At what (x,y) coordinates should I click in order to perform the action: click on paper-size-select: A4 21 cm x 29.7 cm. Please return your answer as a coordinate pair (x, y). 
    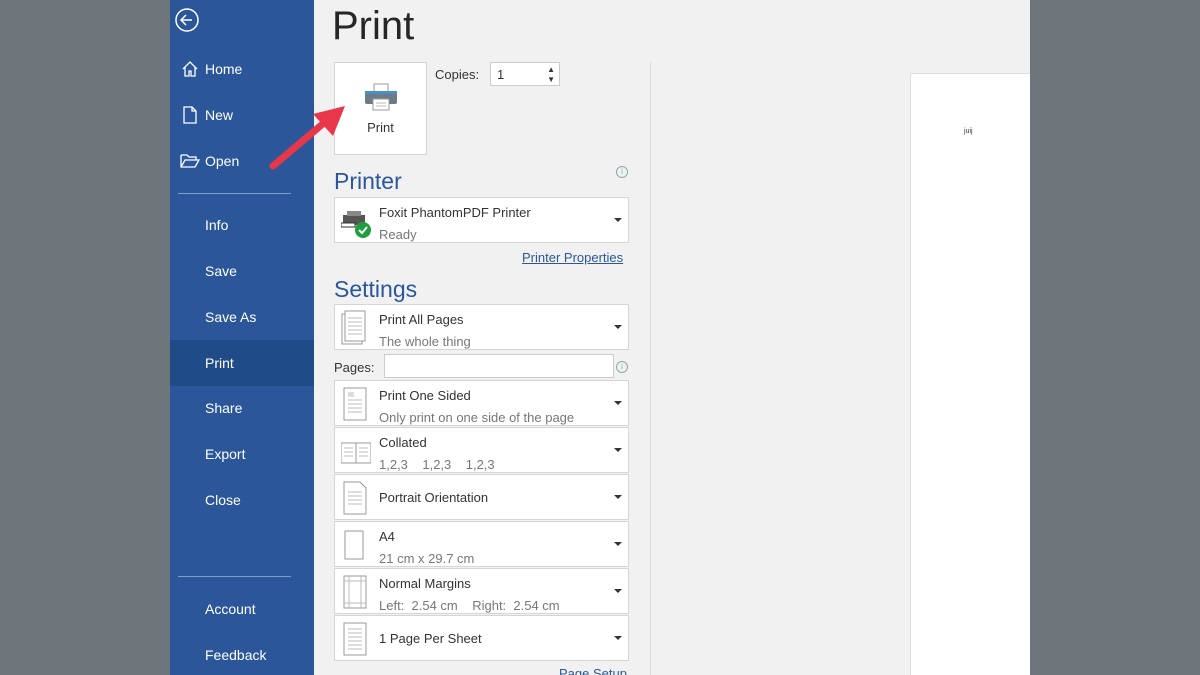
    Looking at the image, I should click on (481, 544).